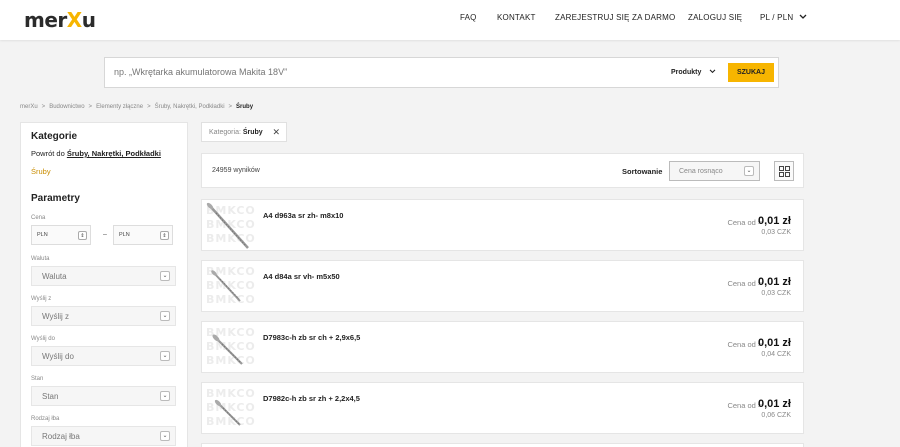 This screenshot has height=447, width=900. I want to click on result-count: 24959 wyników, so click(236, 170).